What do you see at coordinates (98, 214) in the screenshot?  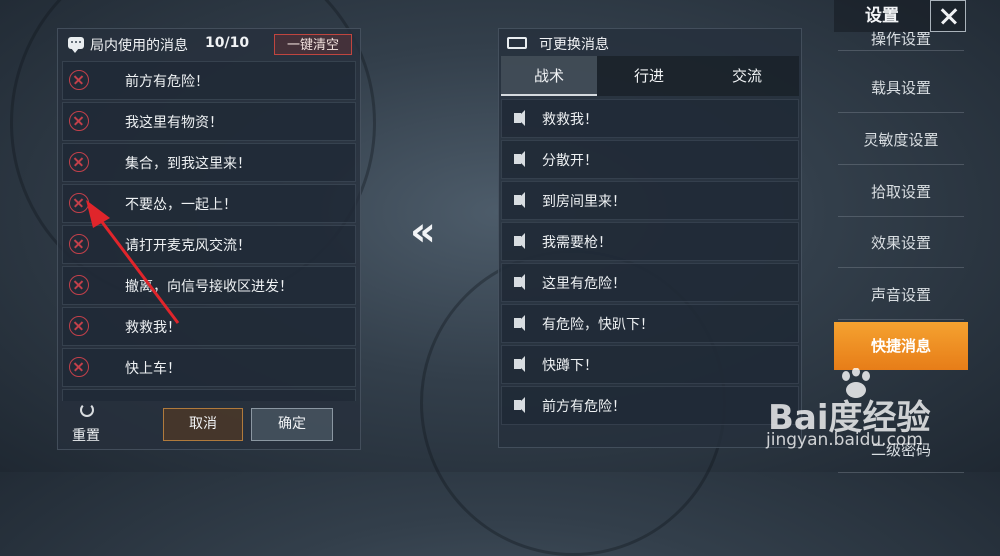 I see `annotation-arrow-head` at bounding box center [98, 214].